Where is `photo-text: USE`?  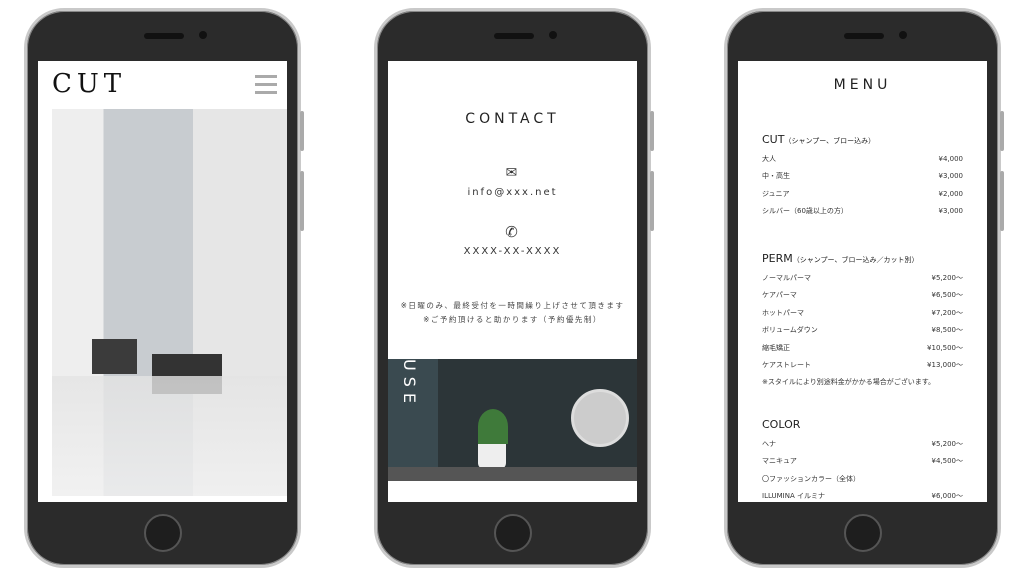 photo-text: USE is located at coordinates (409, 384).